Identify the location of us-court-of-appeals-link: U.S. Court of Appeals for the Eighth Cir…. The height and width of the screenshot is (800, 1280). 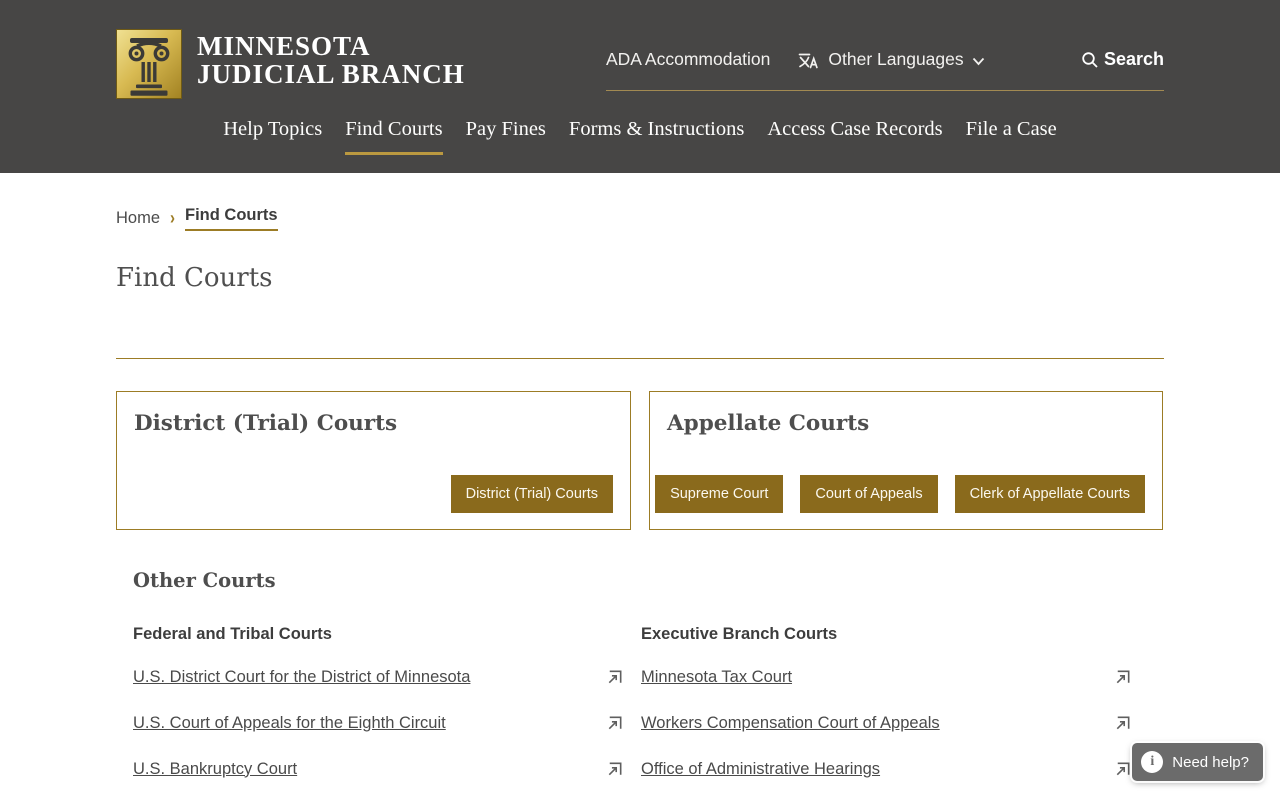
(289, 723).